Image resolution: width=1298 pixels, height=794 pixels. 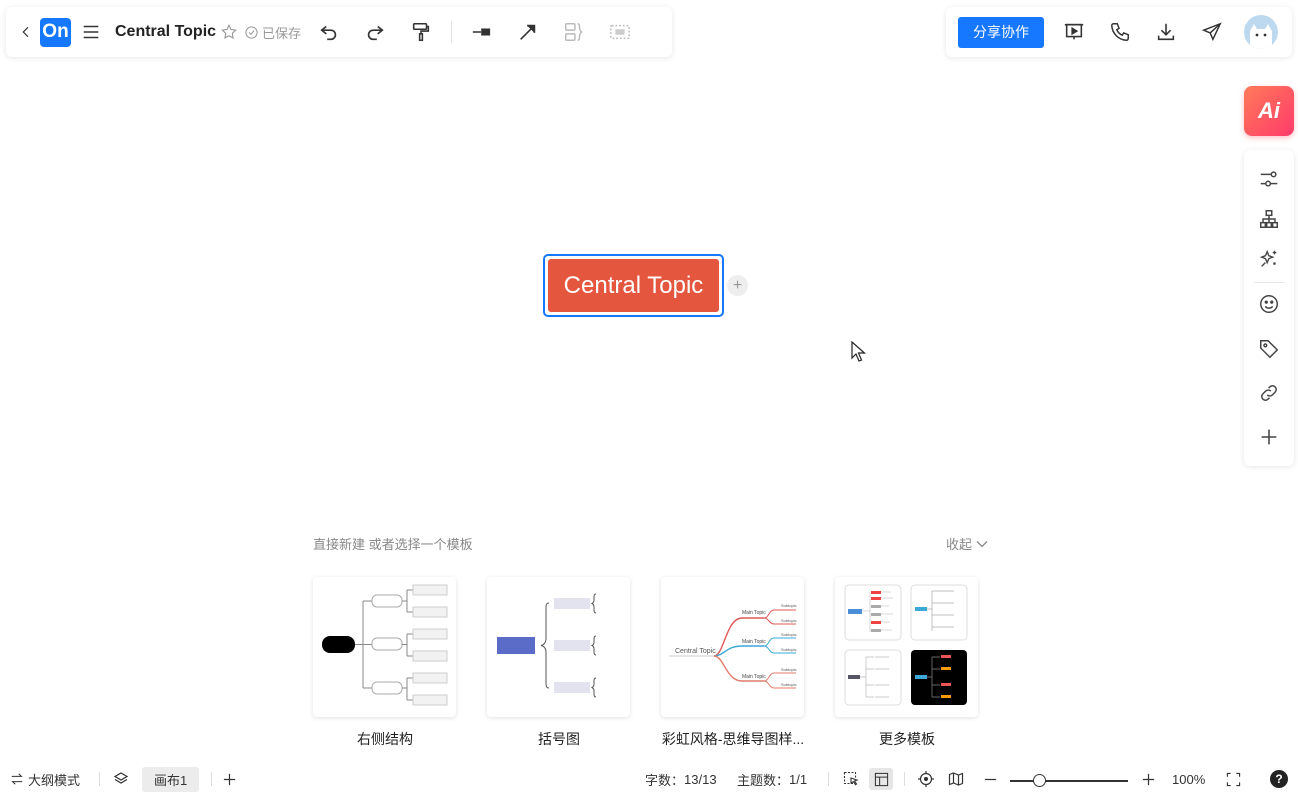 I want to click on tag-icon, so click(x=1269, y=349).